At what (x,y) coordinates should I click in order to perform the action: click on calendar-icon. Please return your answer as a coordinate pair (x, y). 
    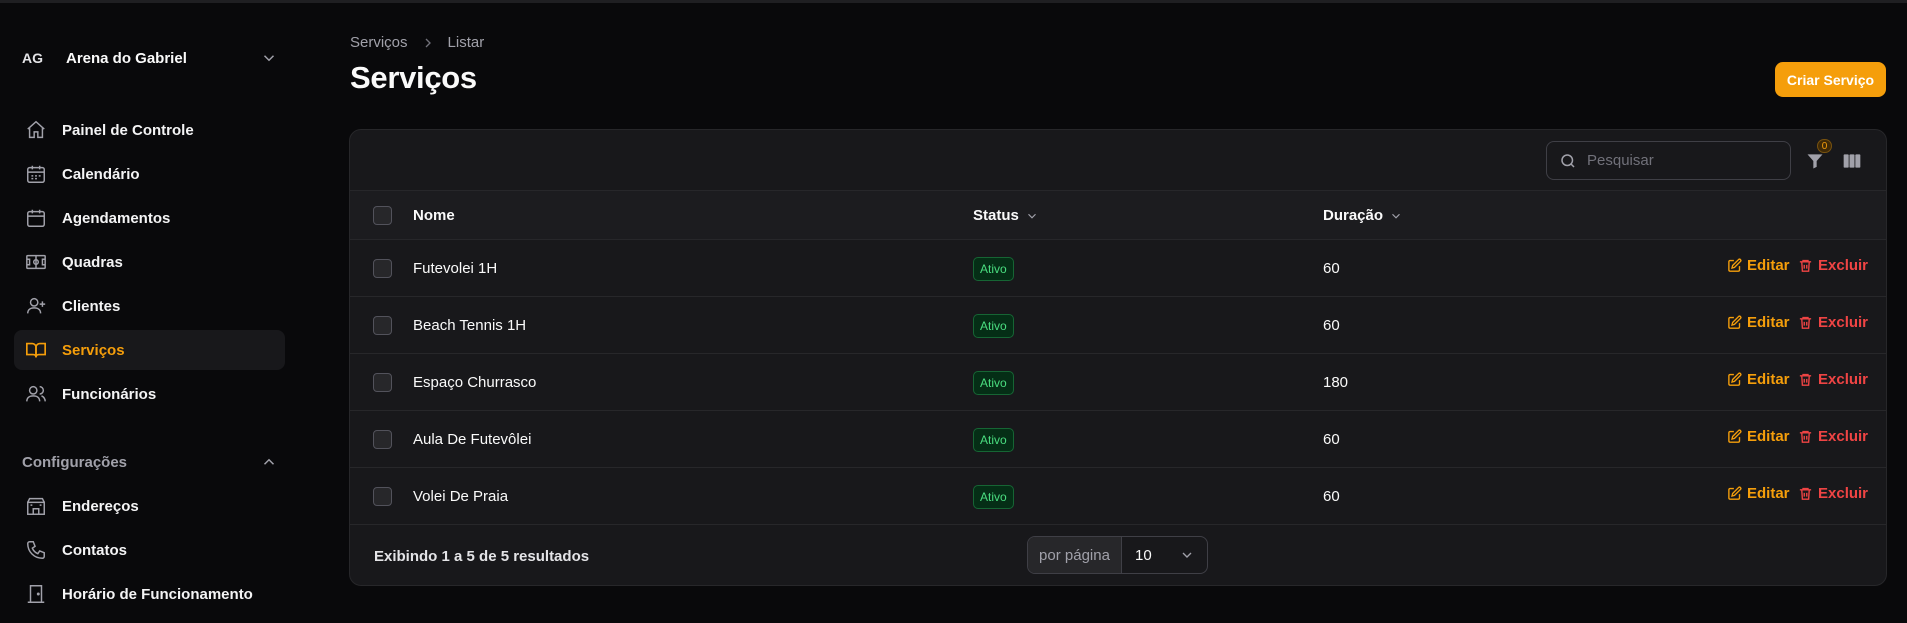
    Looking at the image, I should click on (36, 218).